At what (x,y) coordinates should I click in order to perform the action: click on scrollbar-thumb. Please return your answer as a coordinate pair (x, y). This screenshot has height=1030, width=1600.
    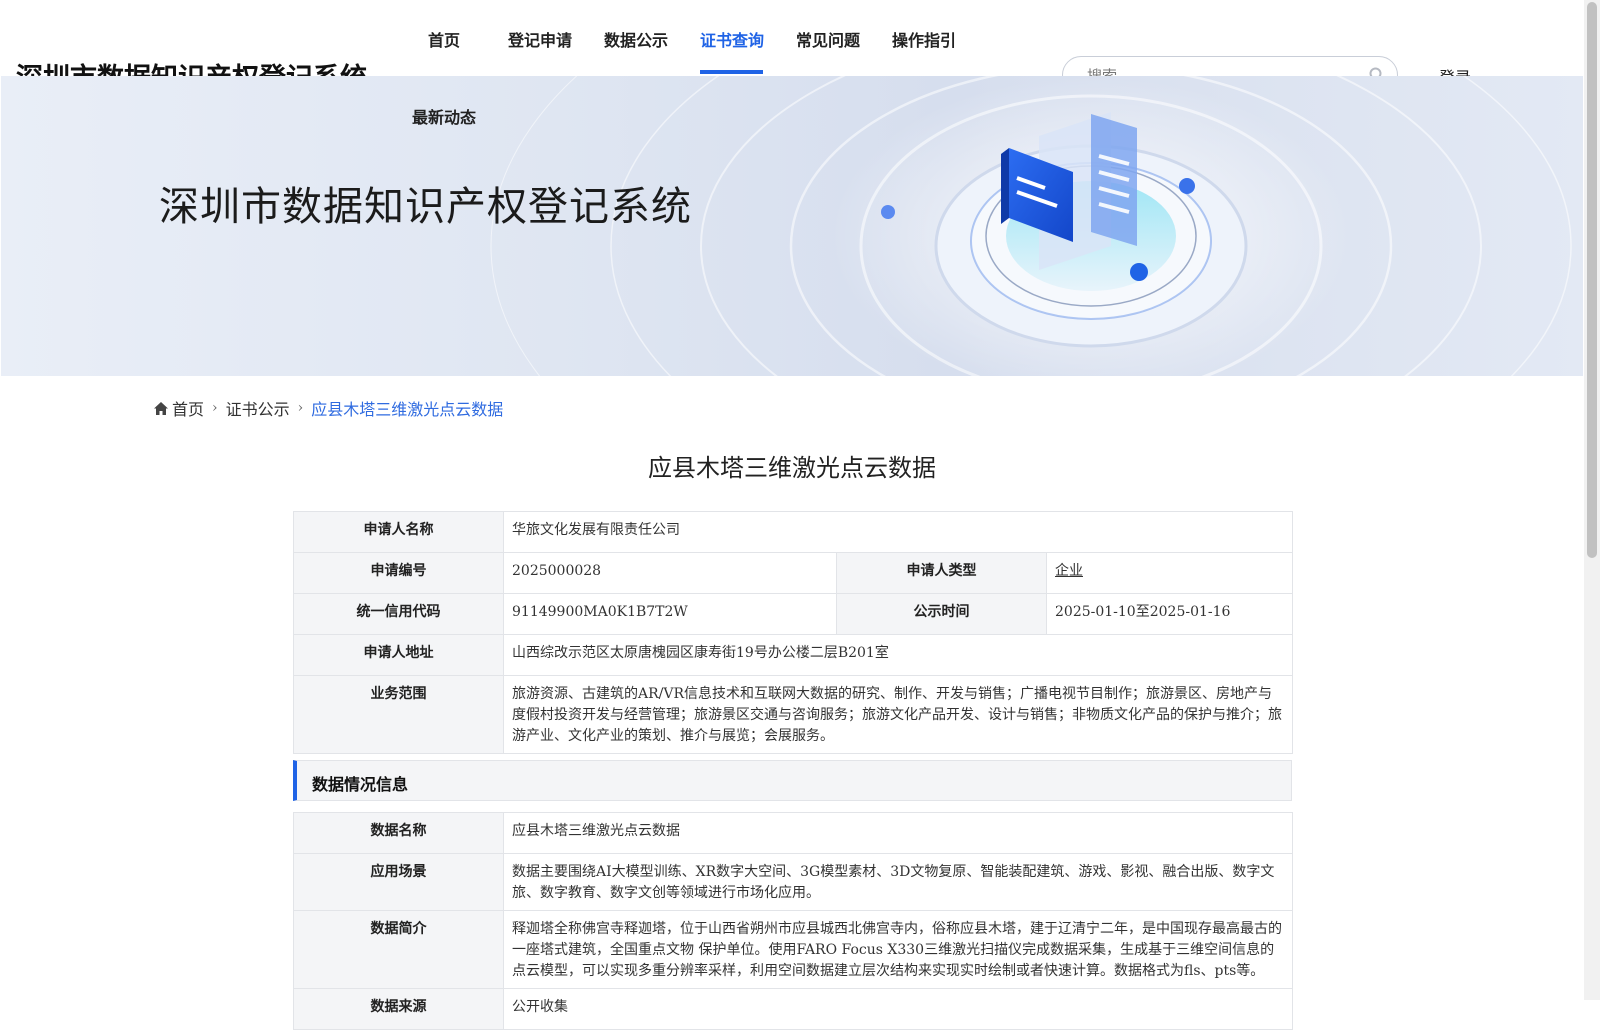
    Looking at the image, I should click on (1592, 280).